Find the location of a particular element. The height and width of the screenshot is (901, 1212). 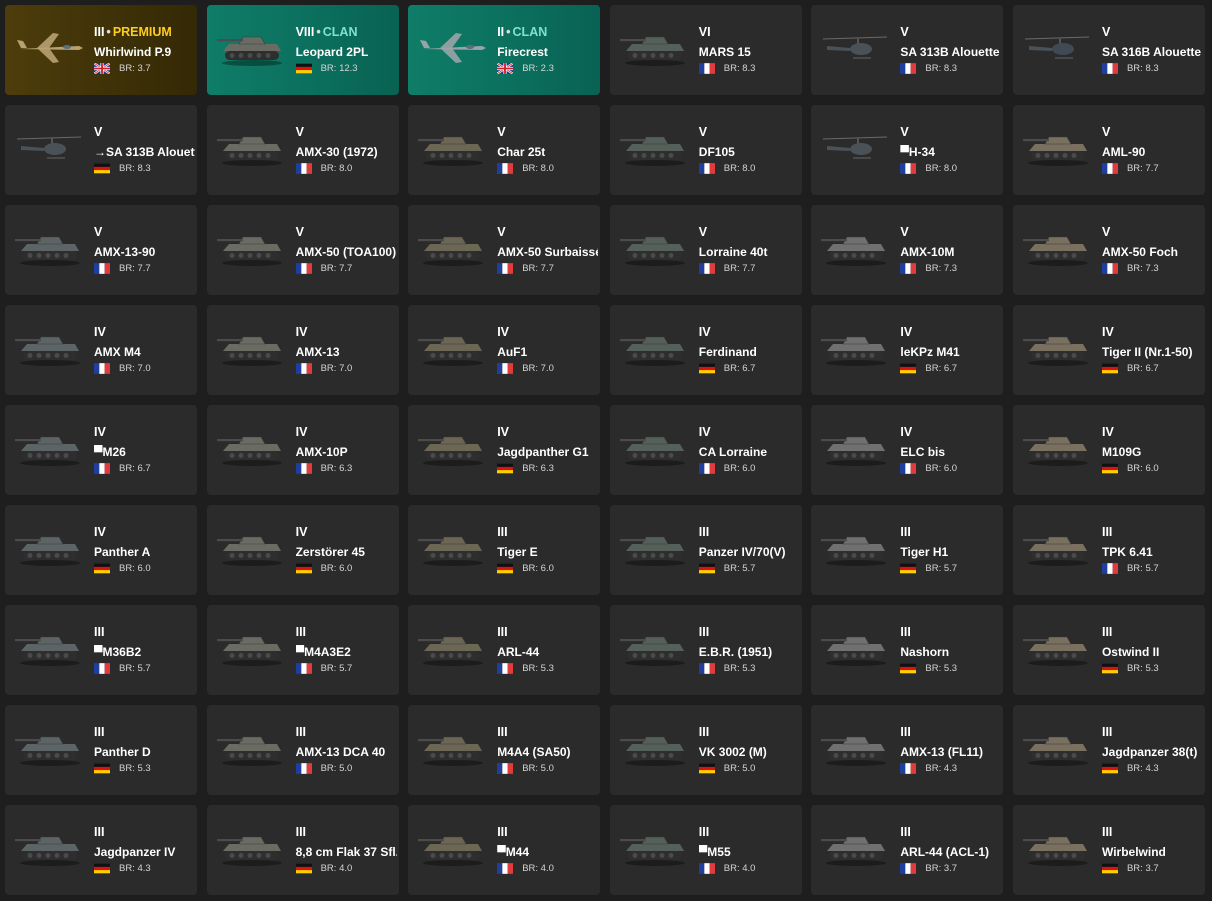

vehicle-card: V ▀H-34 BR: 8.0 is located at coordinates (907, 150).